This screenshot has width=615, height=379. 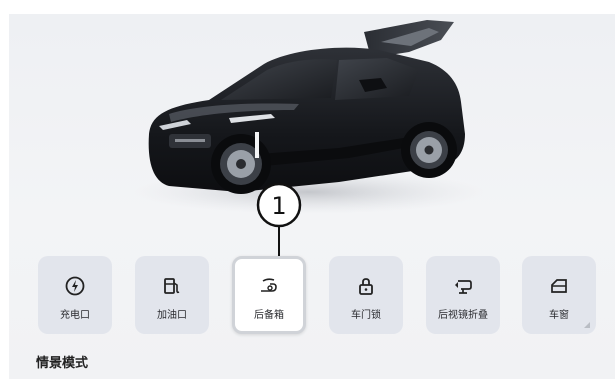 What do you see at coordinates (463, 287) in the screenshot?
I see `mirror-fold-icon` at bounding box center [463, 287].